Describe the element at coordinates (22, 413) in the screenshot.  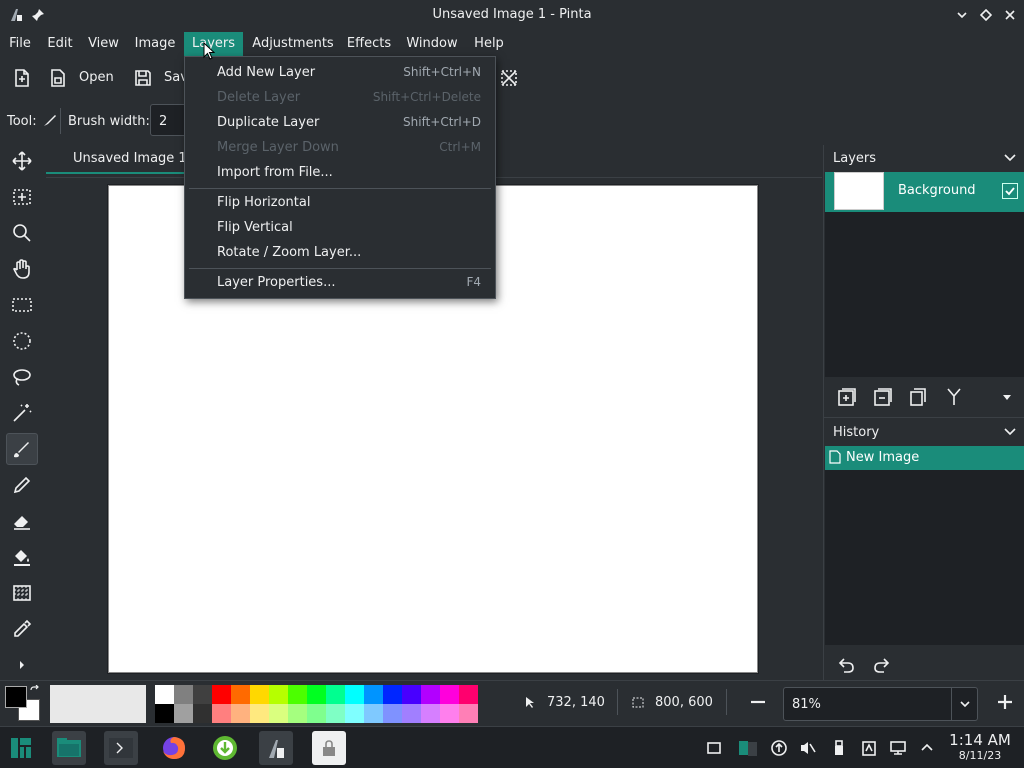
I see `magic-wand-icon` at that location.